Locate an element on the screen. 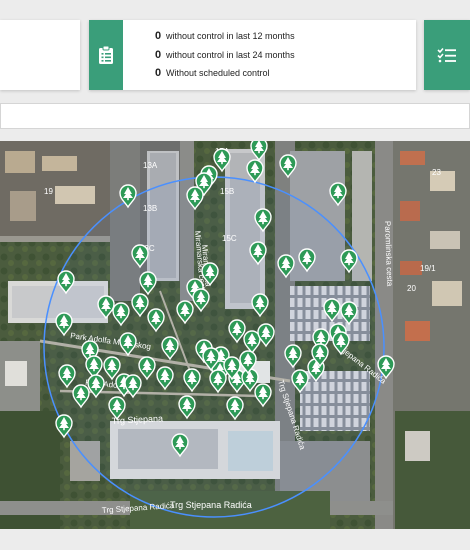 This screenshot has height=550, width=470. stat-label: without control in last 12 months is located at coordinates (230, 36).